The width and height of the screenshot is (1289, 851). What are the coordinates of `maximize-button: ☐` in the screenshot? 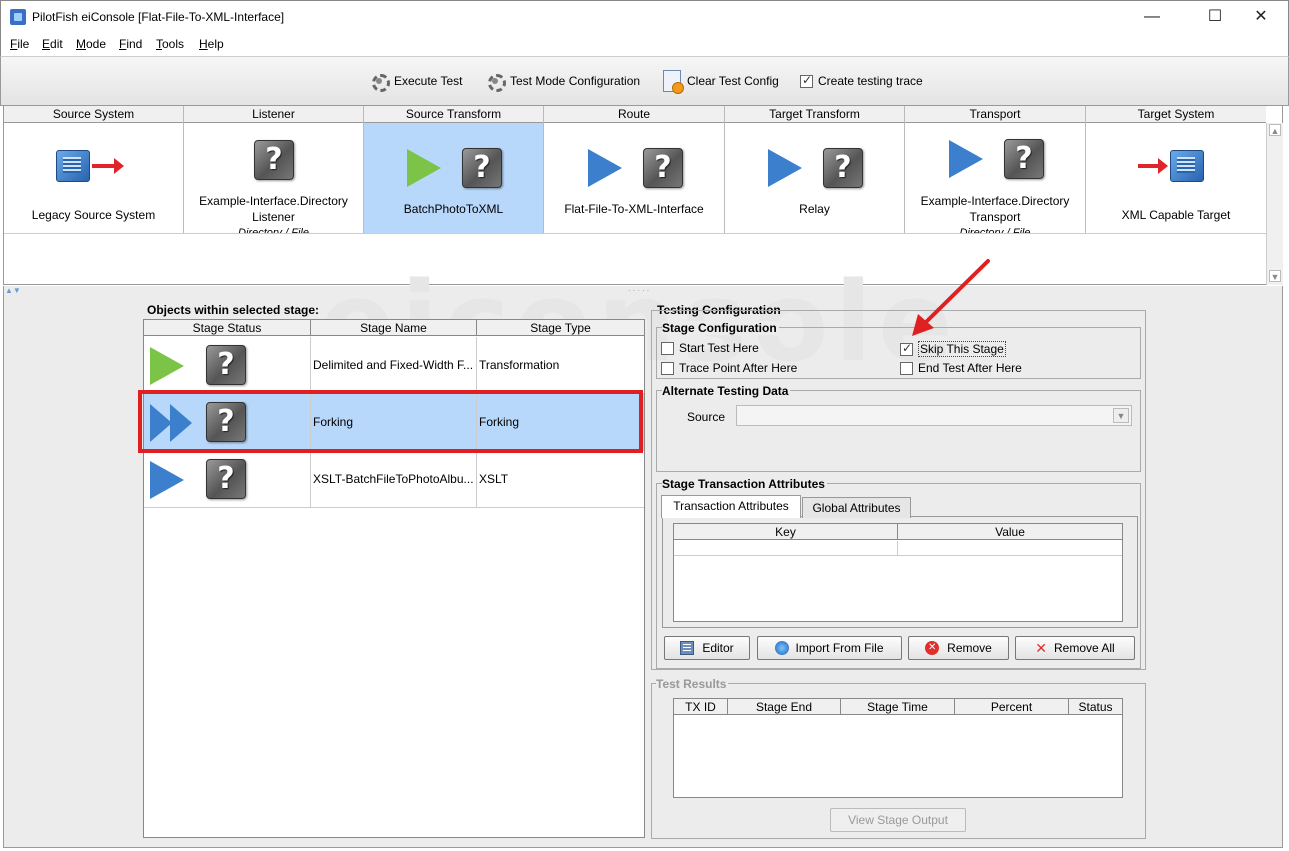 It's located at (1215, 17).